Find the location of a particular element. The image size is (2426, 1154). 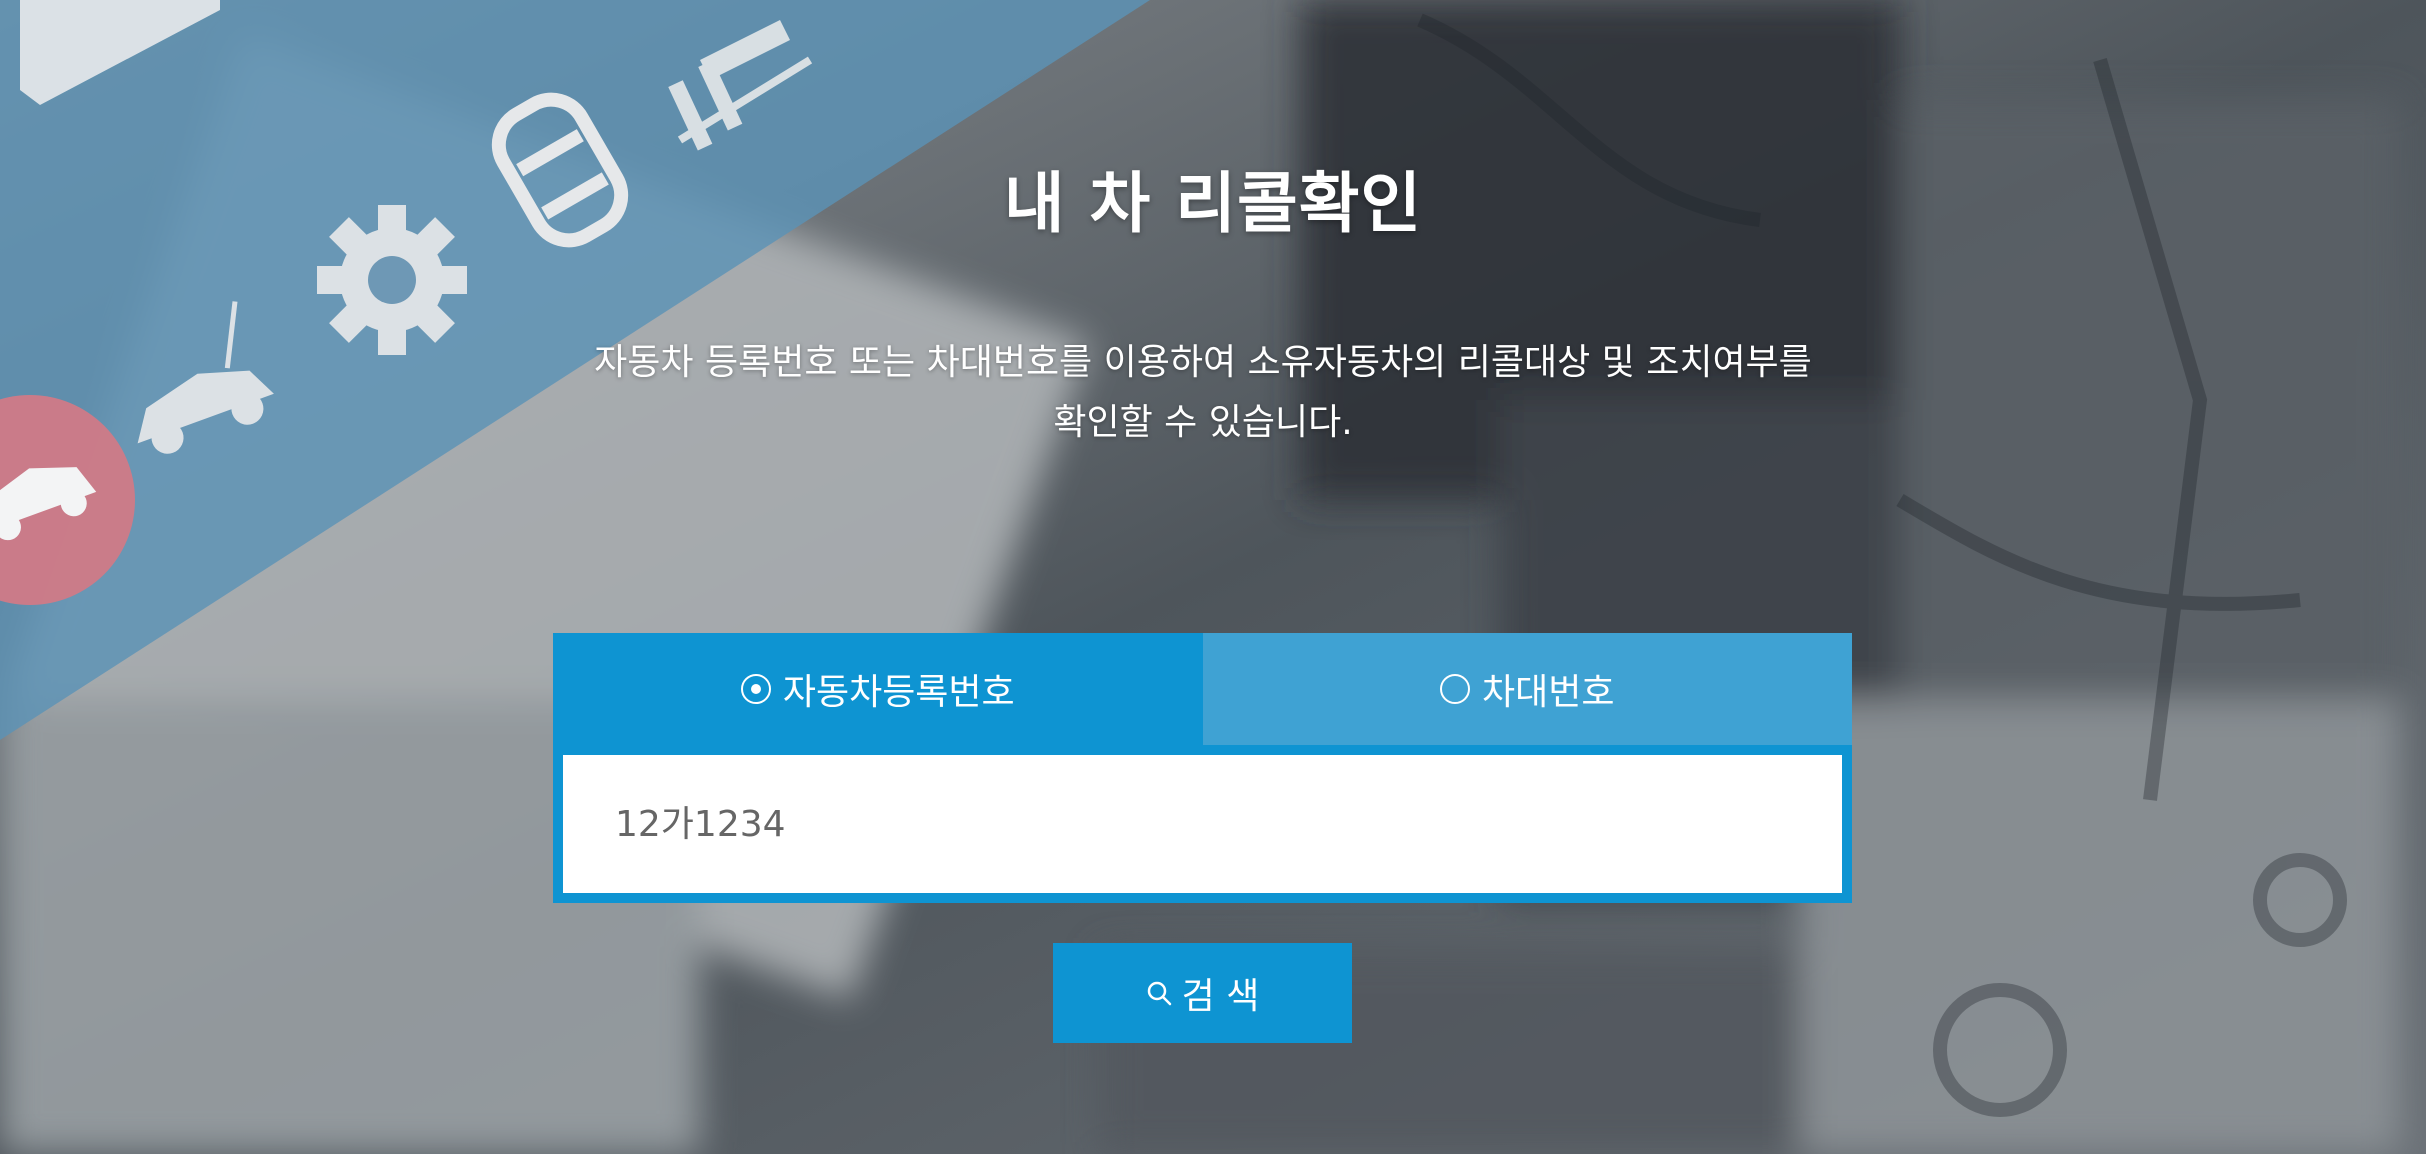

recall-search-form: 자동차등록번호 차대번호 is located at coordinates (1202, 768).